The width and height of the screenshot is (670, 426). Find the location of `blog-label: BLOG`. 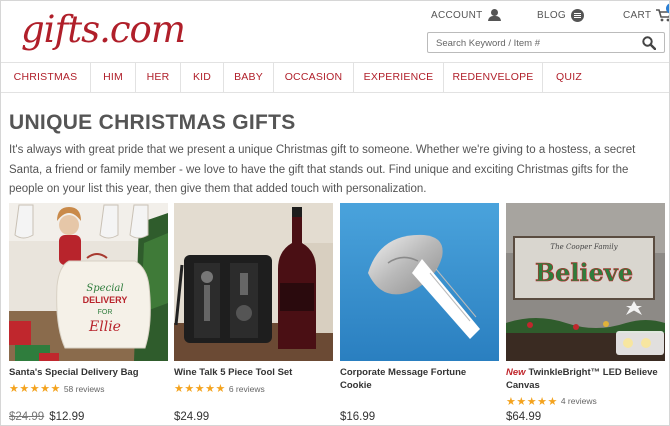

blog-label: BLOG is located at coordinates (551, 15).